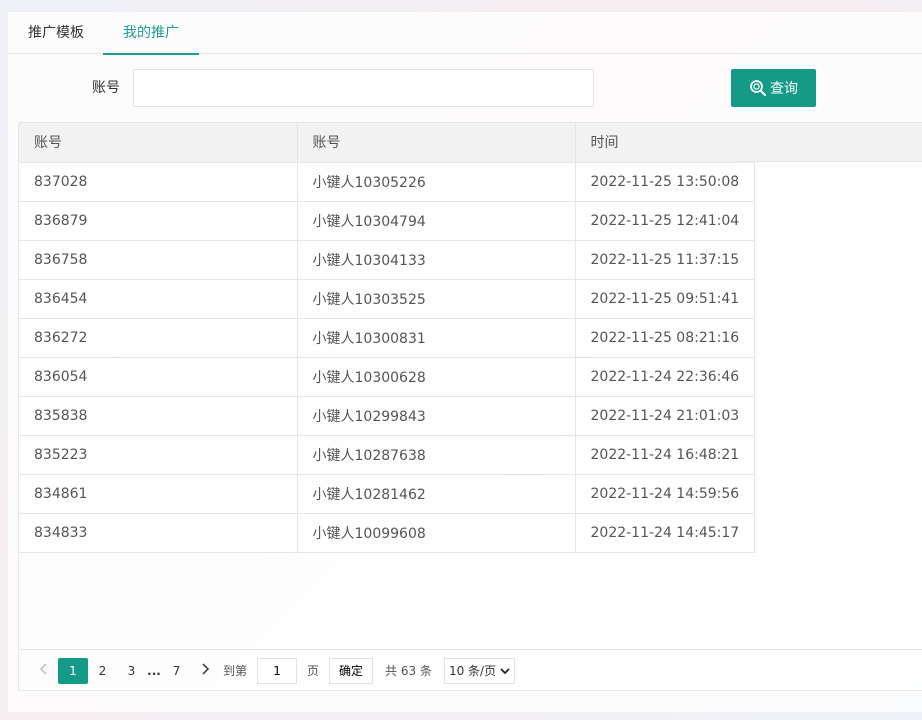 This screenshot has width=922, height=720. I want to click on cell-account-name: 小键人10300831, so click(436, 338).